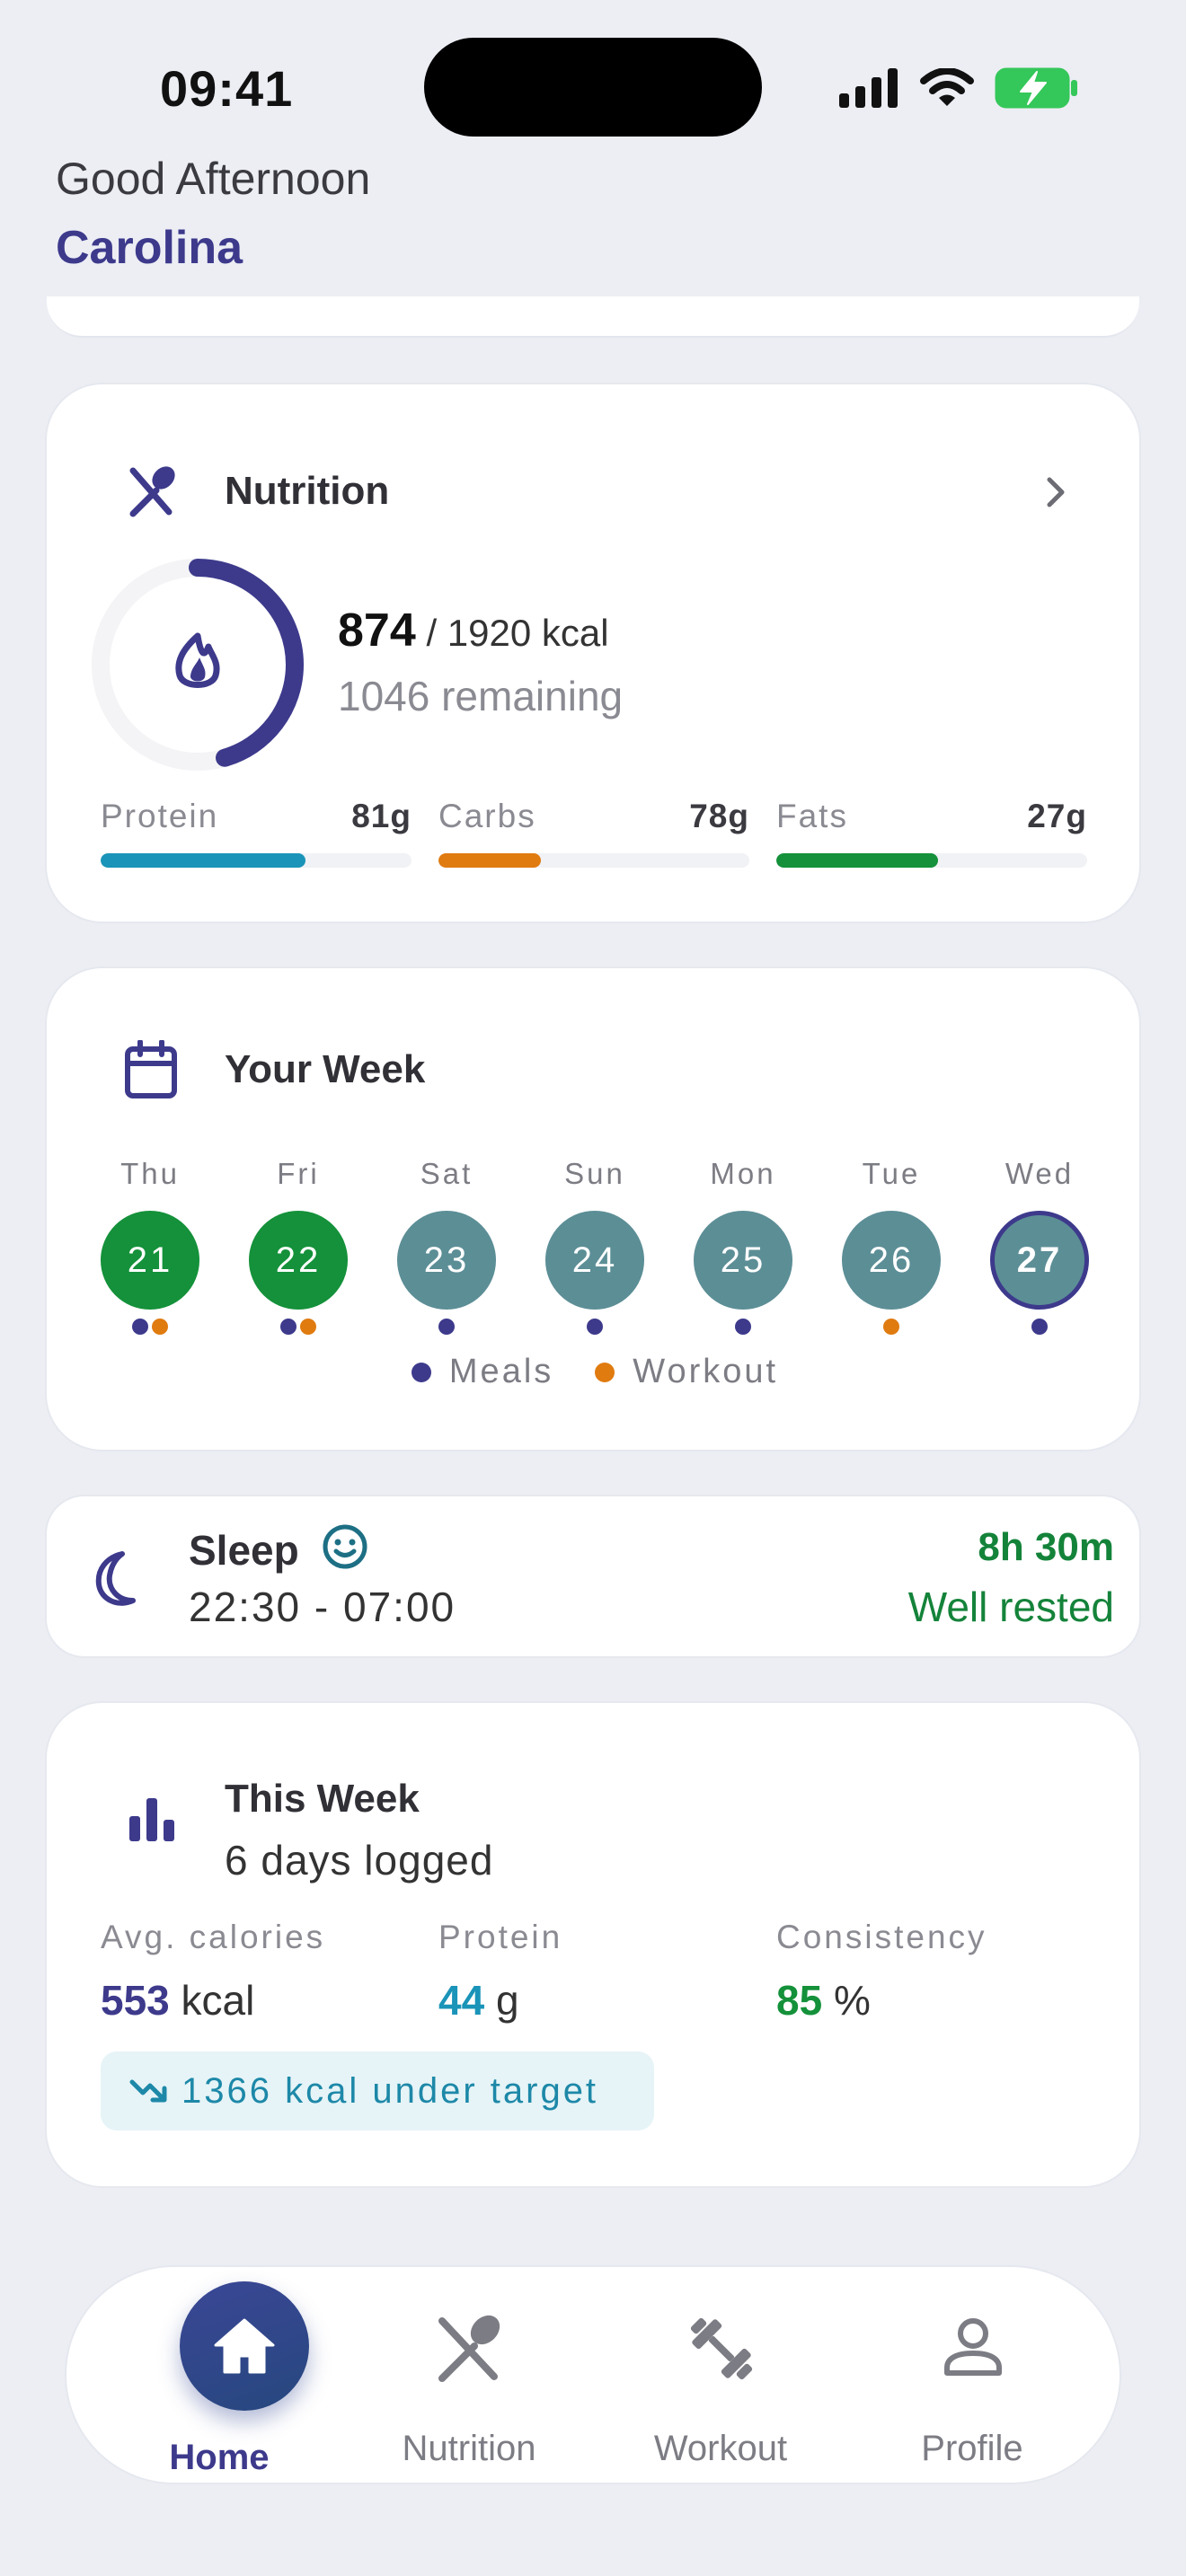 This screenshot has width=1186, height=2576. I want to click on stat-unit: kcal, so click(218, 2001).